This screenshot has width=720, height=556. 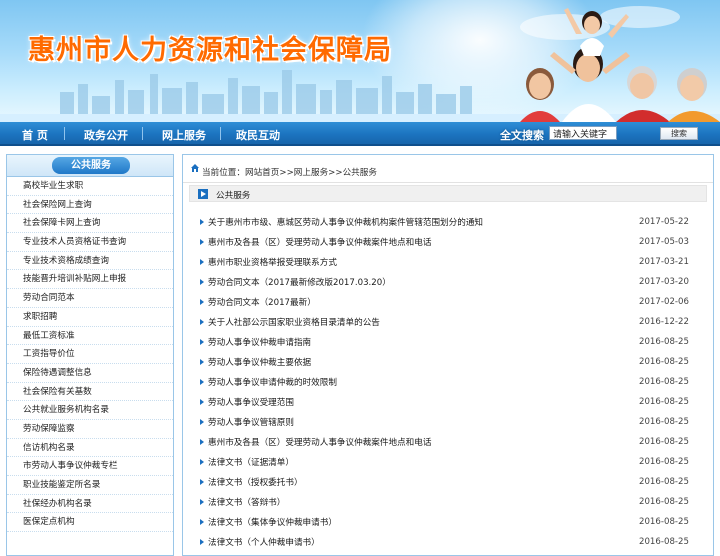 What do you see at coordinates (448, 343) in the screenshot?
I see `list-item: 劳动人事争议仲裁申请指南 2016-08-25` at bounding box center [448, 343].